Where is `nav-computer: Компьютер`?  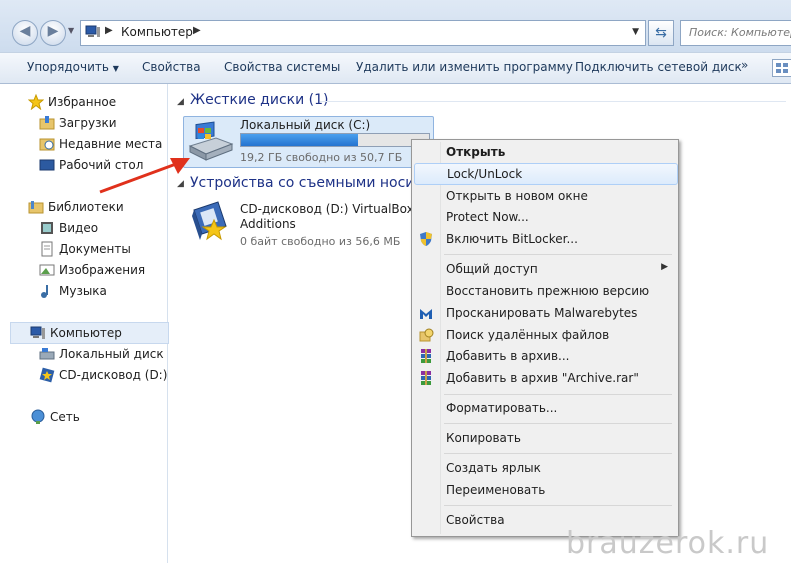 nav-computer: Компьютер is located at coordinates (98, 333).